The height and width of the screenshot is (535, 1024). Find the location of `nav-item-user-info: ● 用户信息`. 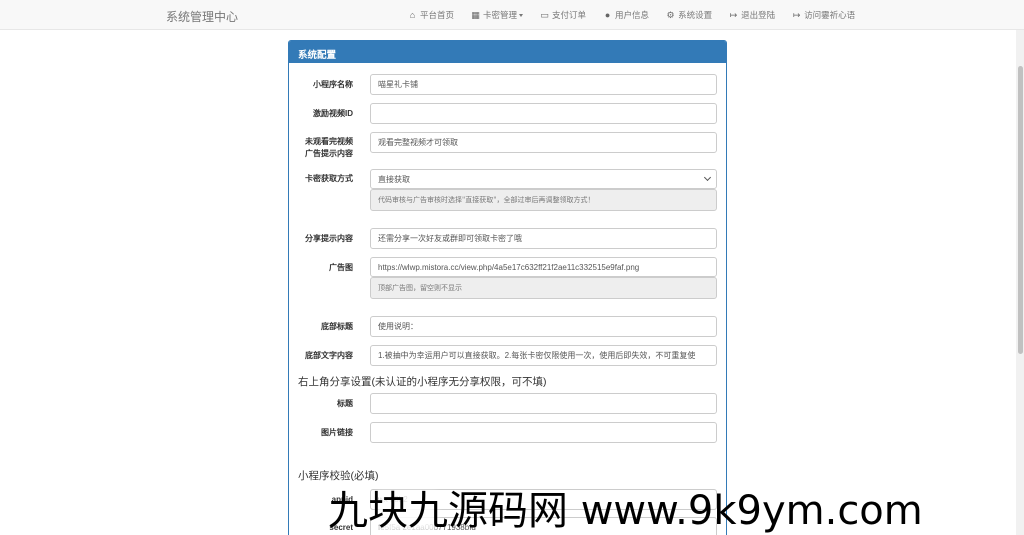

nav-item-user-info: ● 用户信息 is located at coordinates (626, 15).